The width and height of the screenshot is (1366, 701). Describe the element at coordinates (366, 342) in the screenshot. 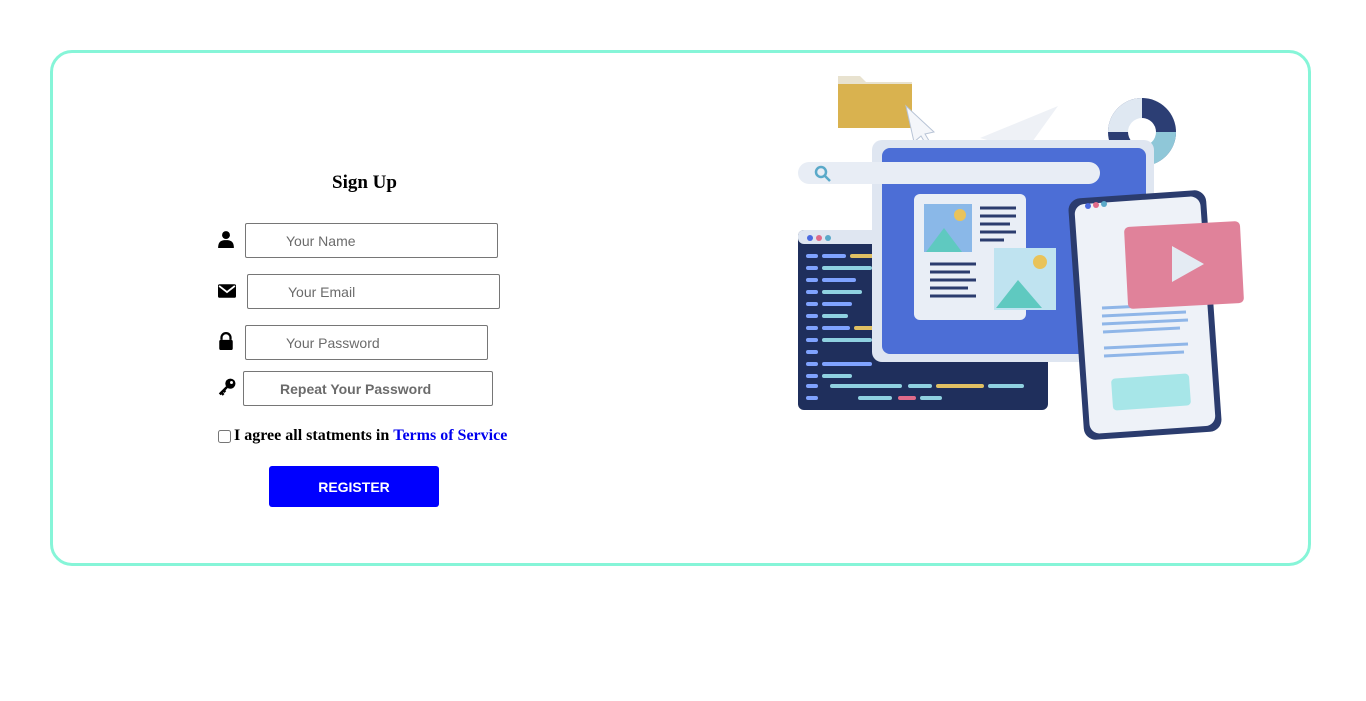

I see `password-input` at that location.